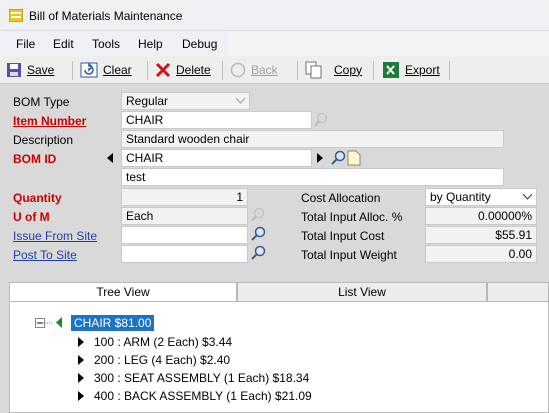  I want to click on tab-overflow, so click(518, 292).